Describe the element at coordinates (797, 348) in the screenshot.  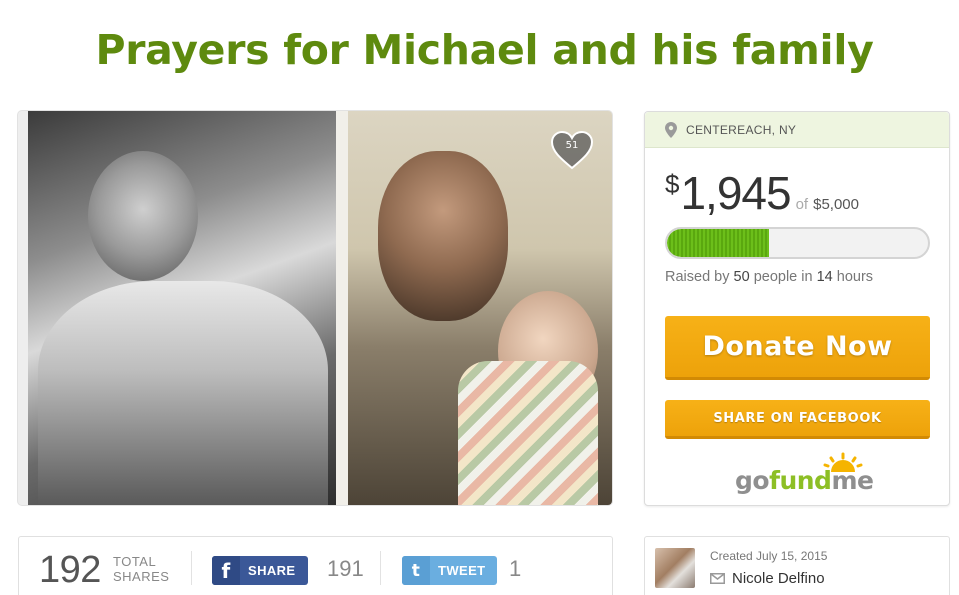
I see `donate-now-button: Donate Now` at that location.